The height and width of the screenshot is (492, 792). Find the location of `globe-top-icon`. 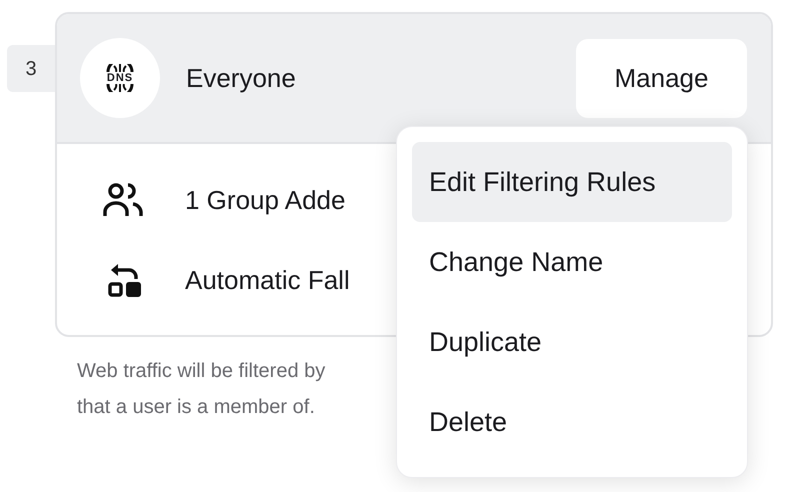

globe-top-icon is located at coordinates (120, 68).